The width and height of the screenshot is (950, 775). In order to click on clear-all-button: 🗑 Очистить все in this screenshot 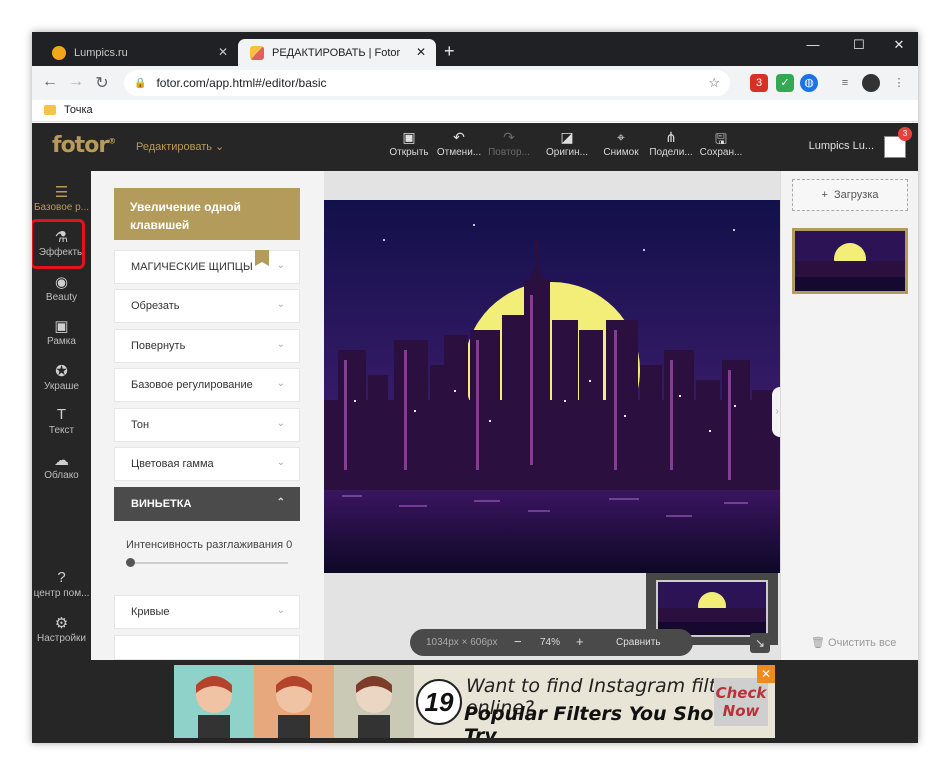, I will do `click(853, 642)`.